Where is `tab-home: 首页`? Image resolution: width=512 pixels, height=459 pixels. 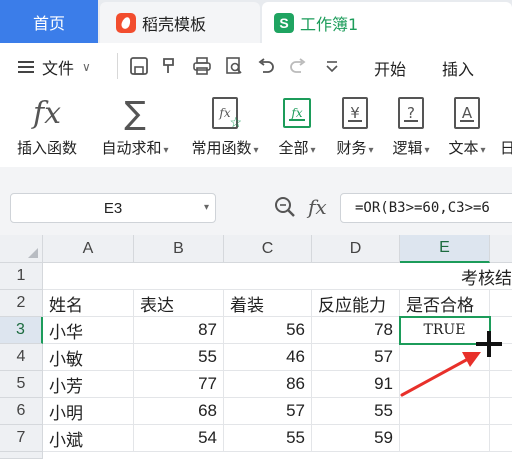 tab-home: 首页 is located at coordinates (49, 21).